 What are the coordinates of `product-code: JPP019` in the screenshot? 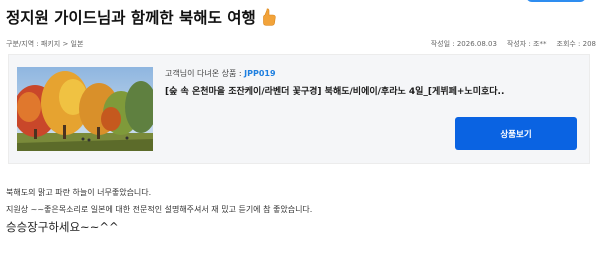 It's located at (259, 73).